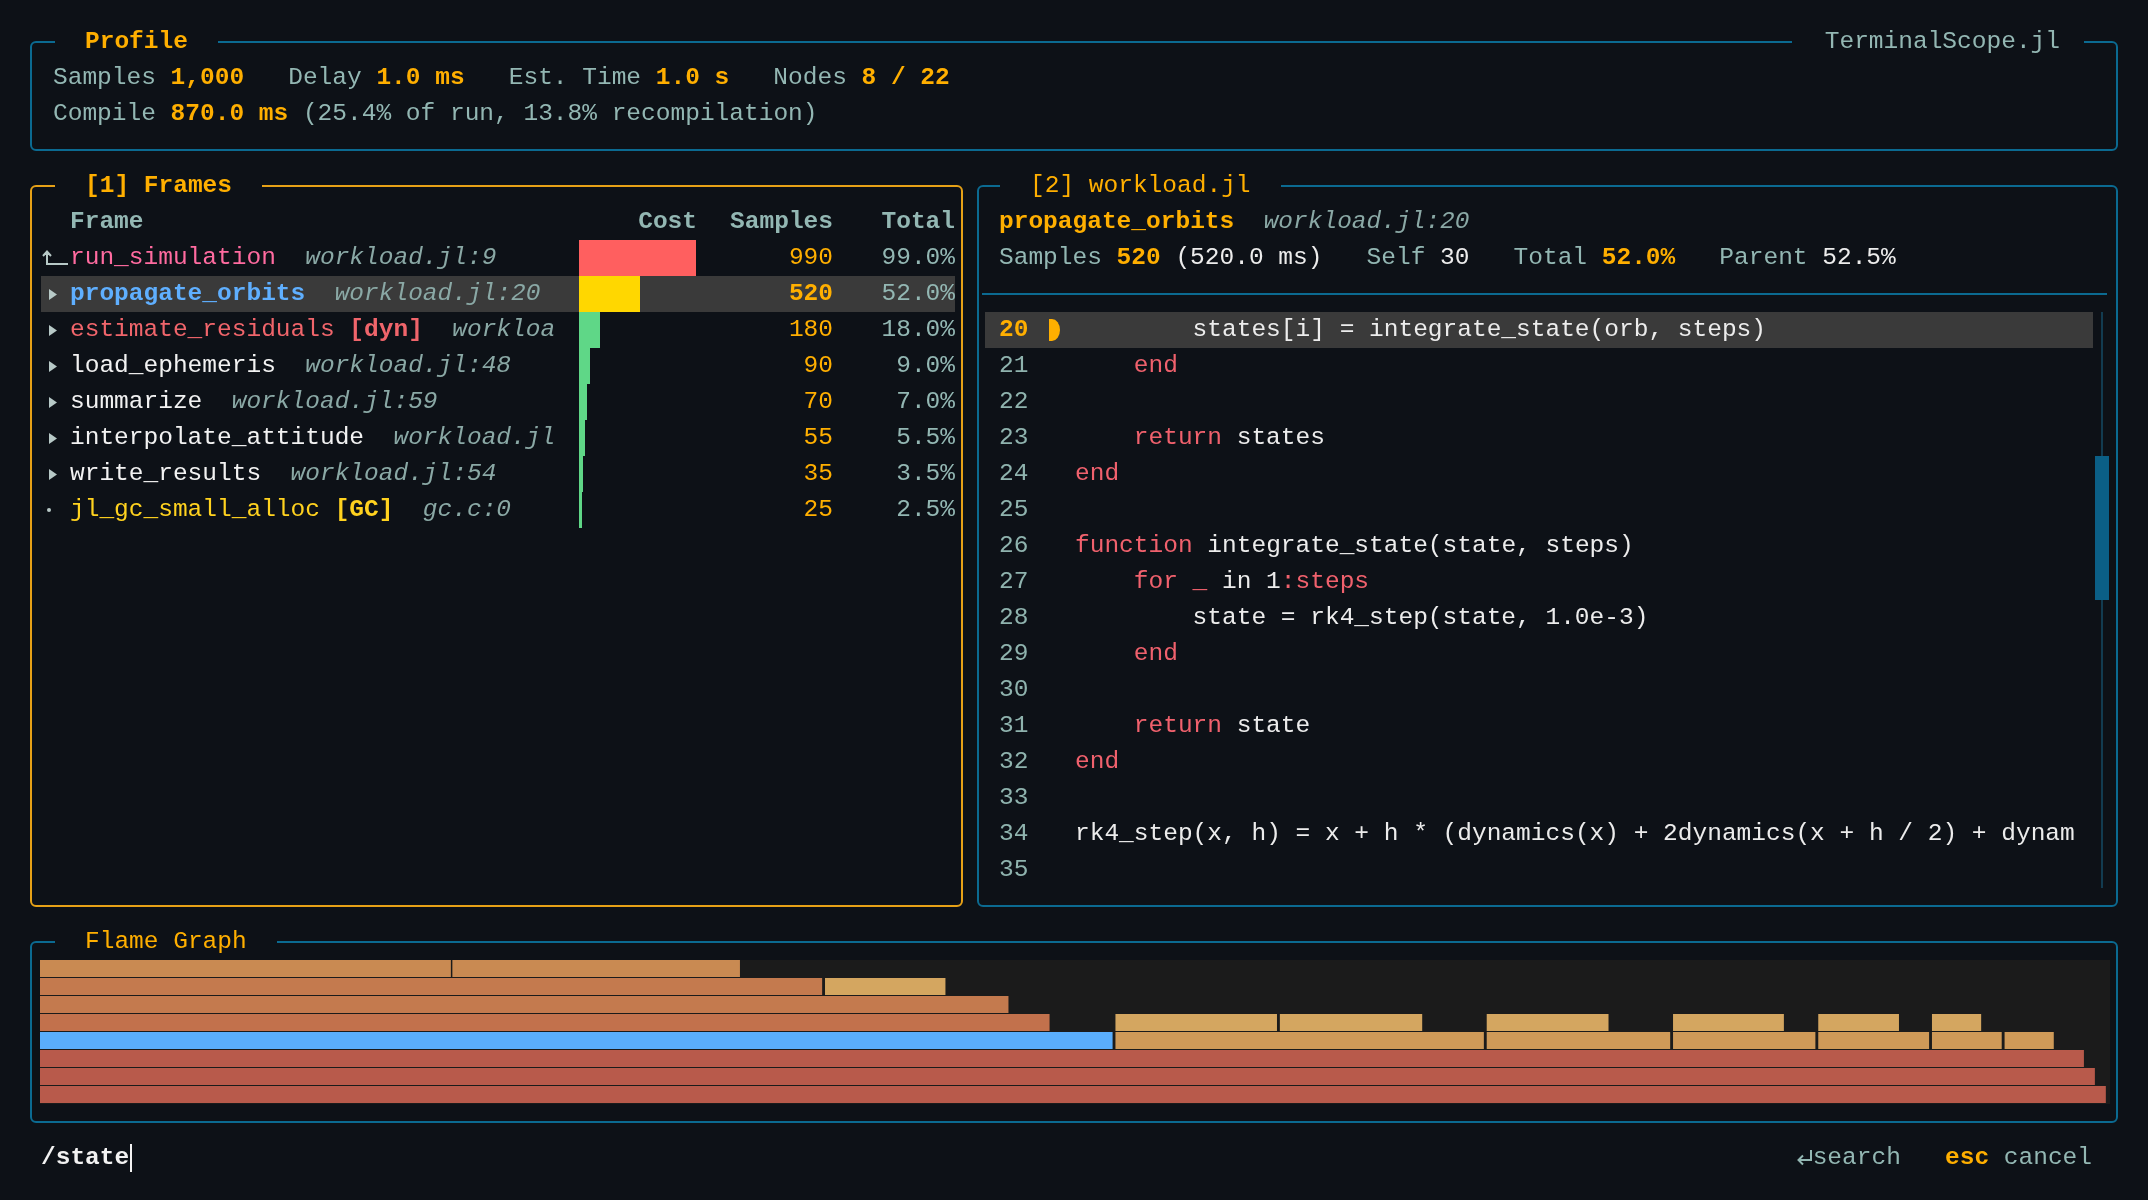  Describe the element at coordinates (474, 438) in the screenshot. I see `source-location: workload.jl` at that location.